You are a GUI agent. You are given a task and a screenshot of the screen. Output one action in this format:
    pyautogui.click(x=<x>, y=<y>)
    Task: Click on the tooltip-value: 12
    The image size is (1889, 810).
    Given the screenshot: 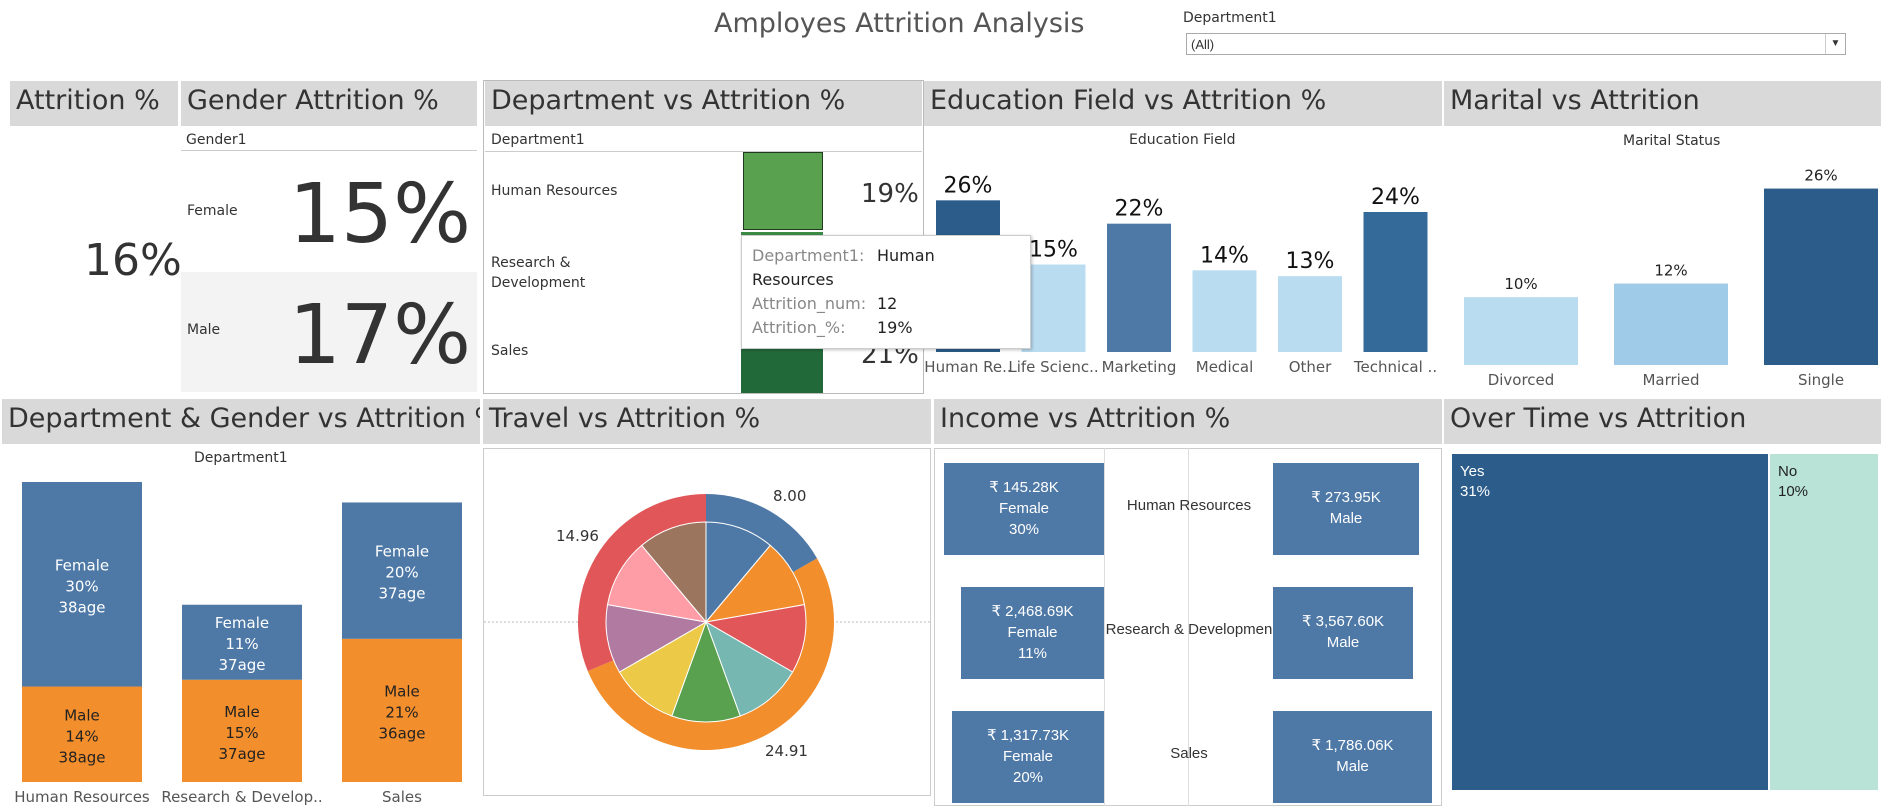 What is the action you would take?
    pyautogui.click(x=887, y=303)
    